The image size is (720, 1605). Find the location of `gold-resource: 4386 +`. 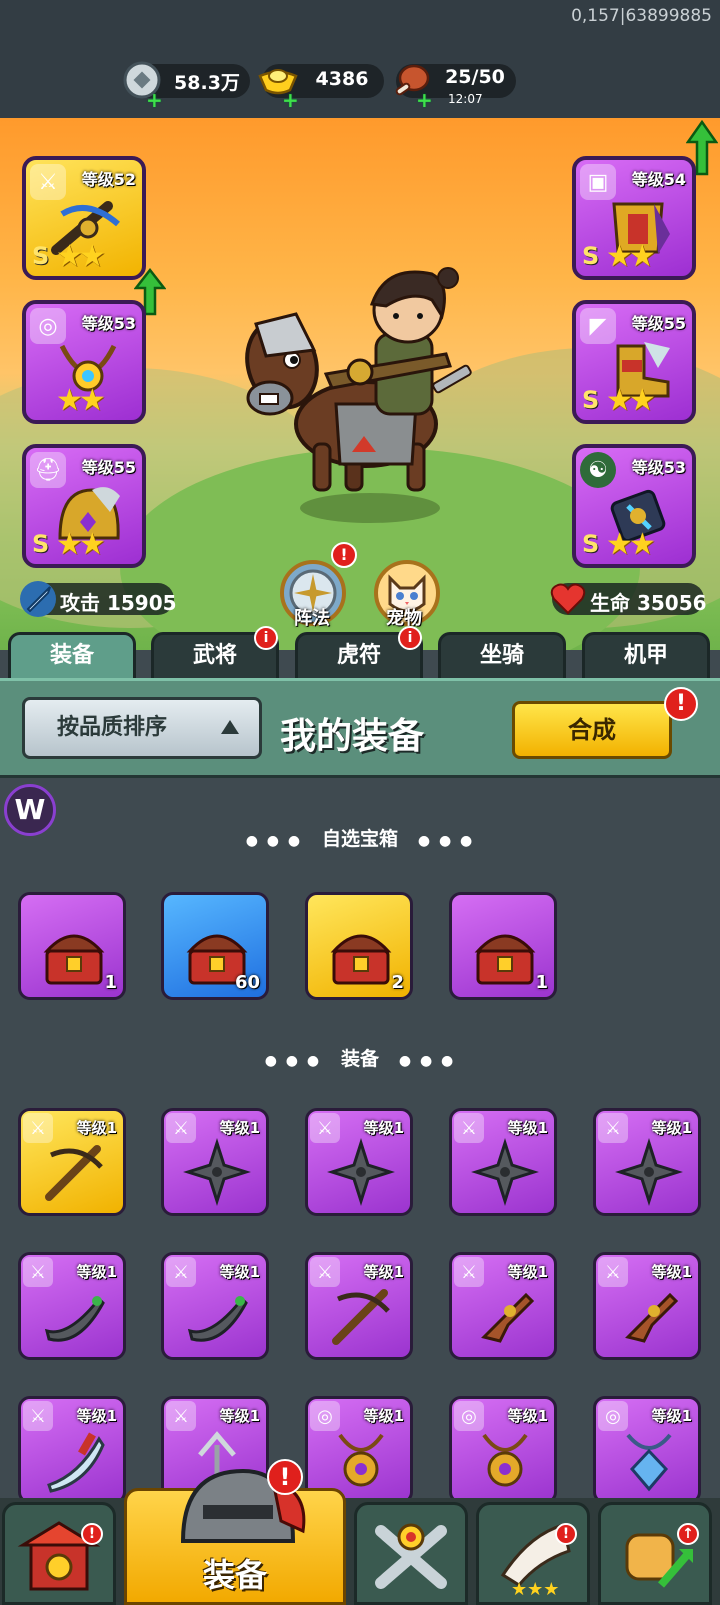

gold-resource: 4386 + is located at coordinates (321, 87).